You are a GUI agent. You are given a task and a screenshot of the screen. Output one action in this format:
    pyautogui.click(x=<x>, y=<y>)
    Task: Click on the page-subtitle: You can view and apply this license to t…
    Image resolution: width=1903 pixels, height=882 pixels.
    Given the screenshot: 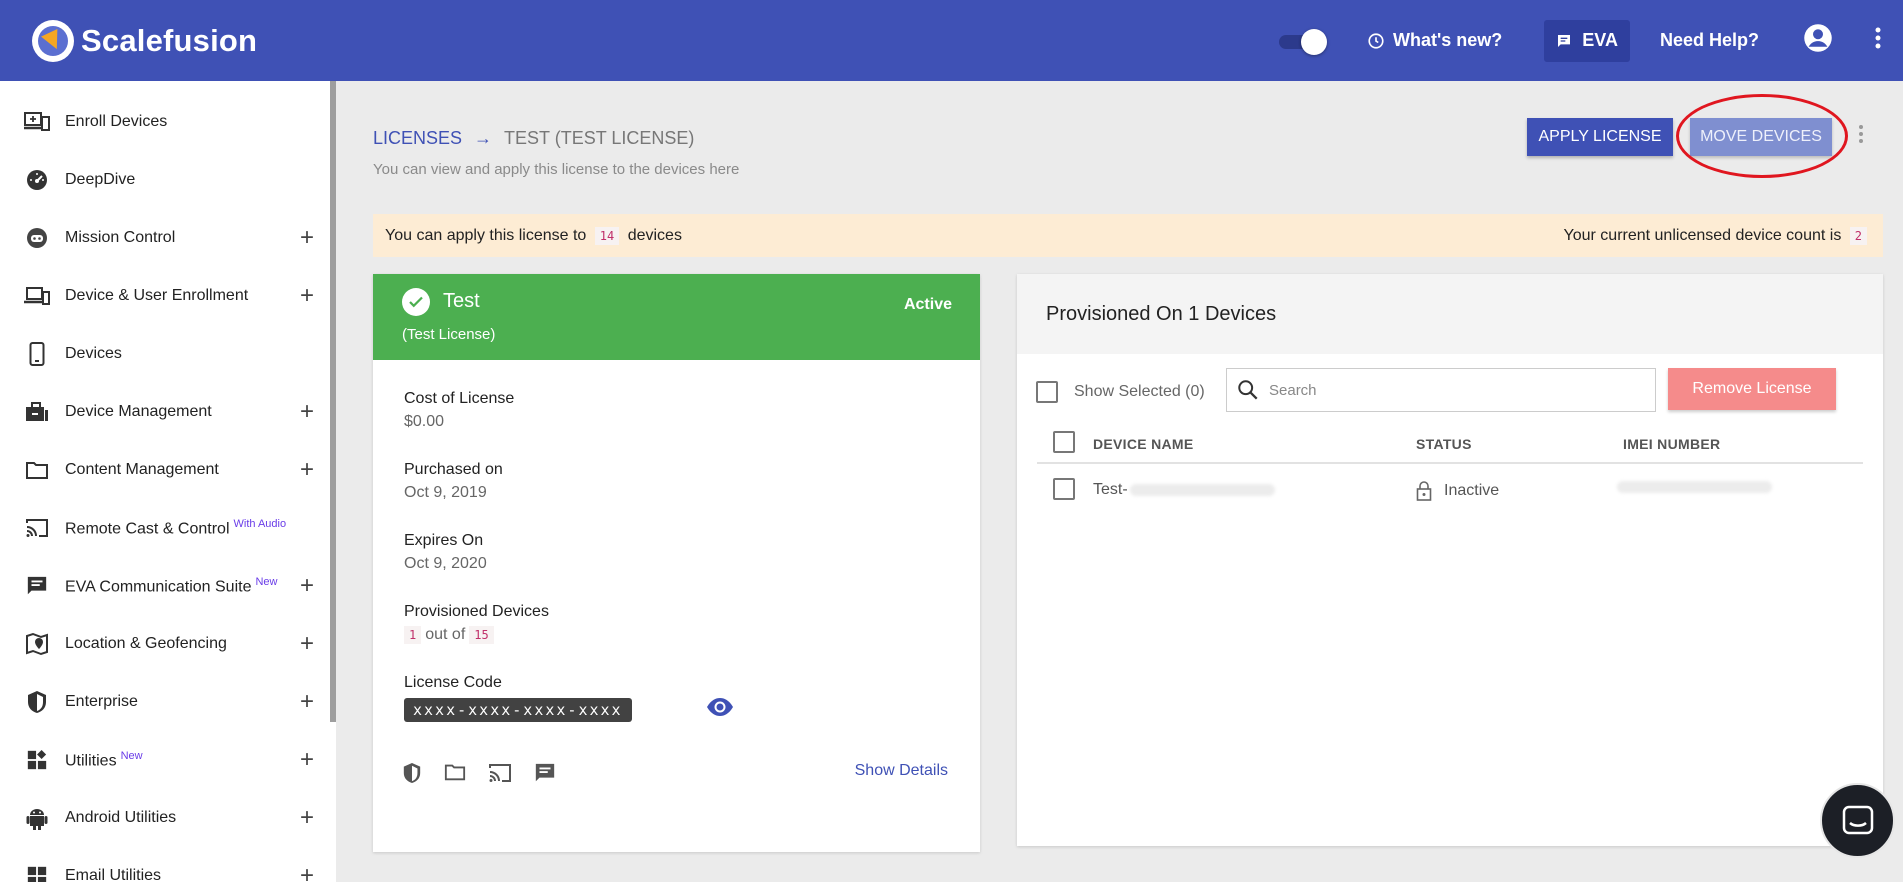 What is the action you would take?
    pyautogui.click(x=556, y=169)
    